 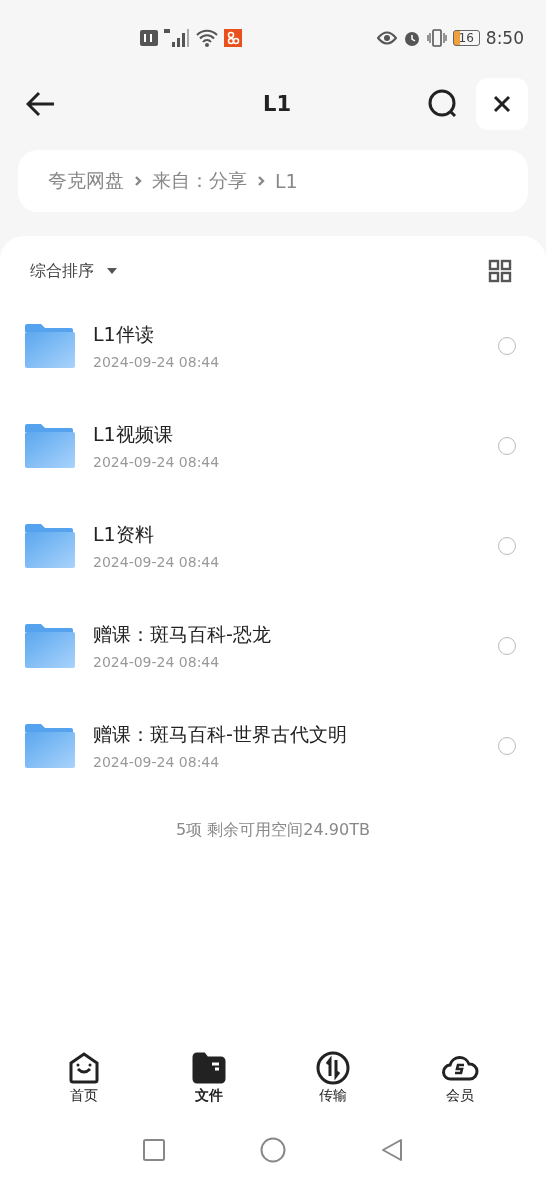 What do you see at coordinates (124, 534) in the screenshot?
I see `folder-name: L1资料` at bounding box center [124, 534].